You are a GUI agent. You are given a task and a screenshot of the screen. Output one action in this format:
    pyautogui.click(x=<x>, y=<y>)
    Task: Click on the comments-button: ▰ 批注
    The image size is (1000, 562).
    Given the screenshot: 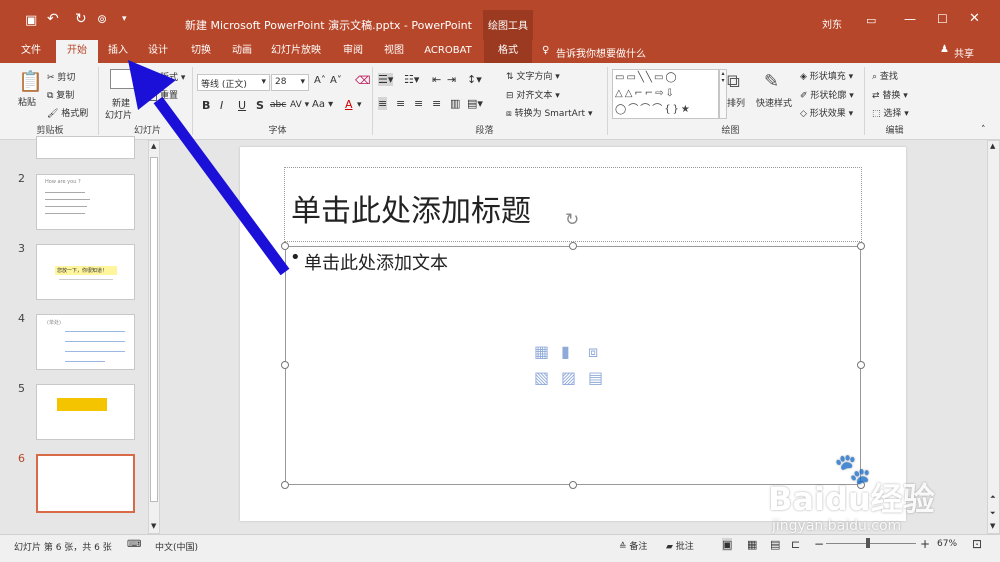 What is the action you would take?
    pyautogui.click(x=680, y=545)
    